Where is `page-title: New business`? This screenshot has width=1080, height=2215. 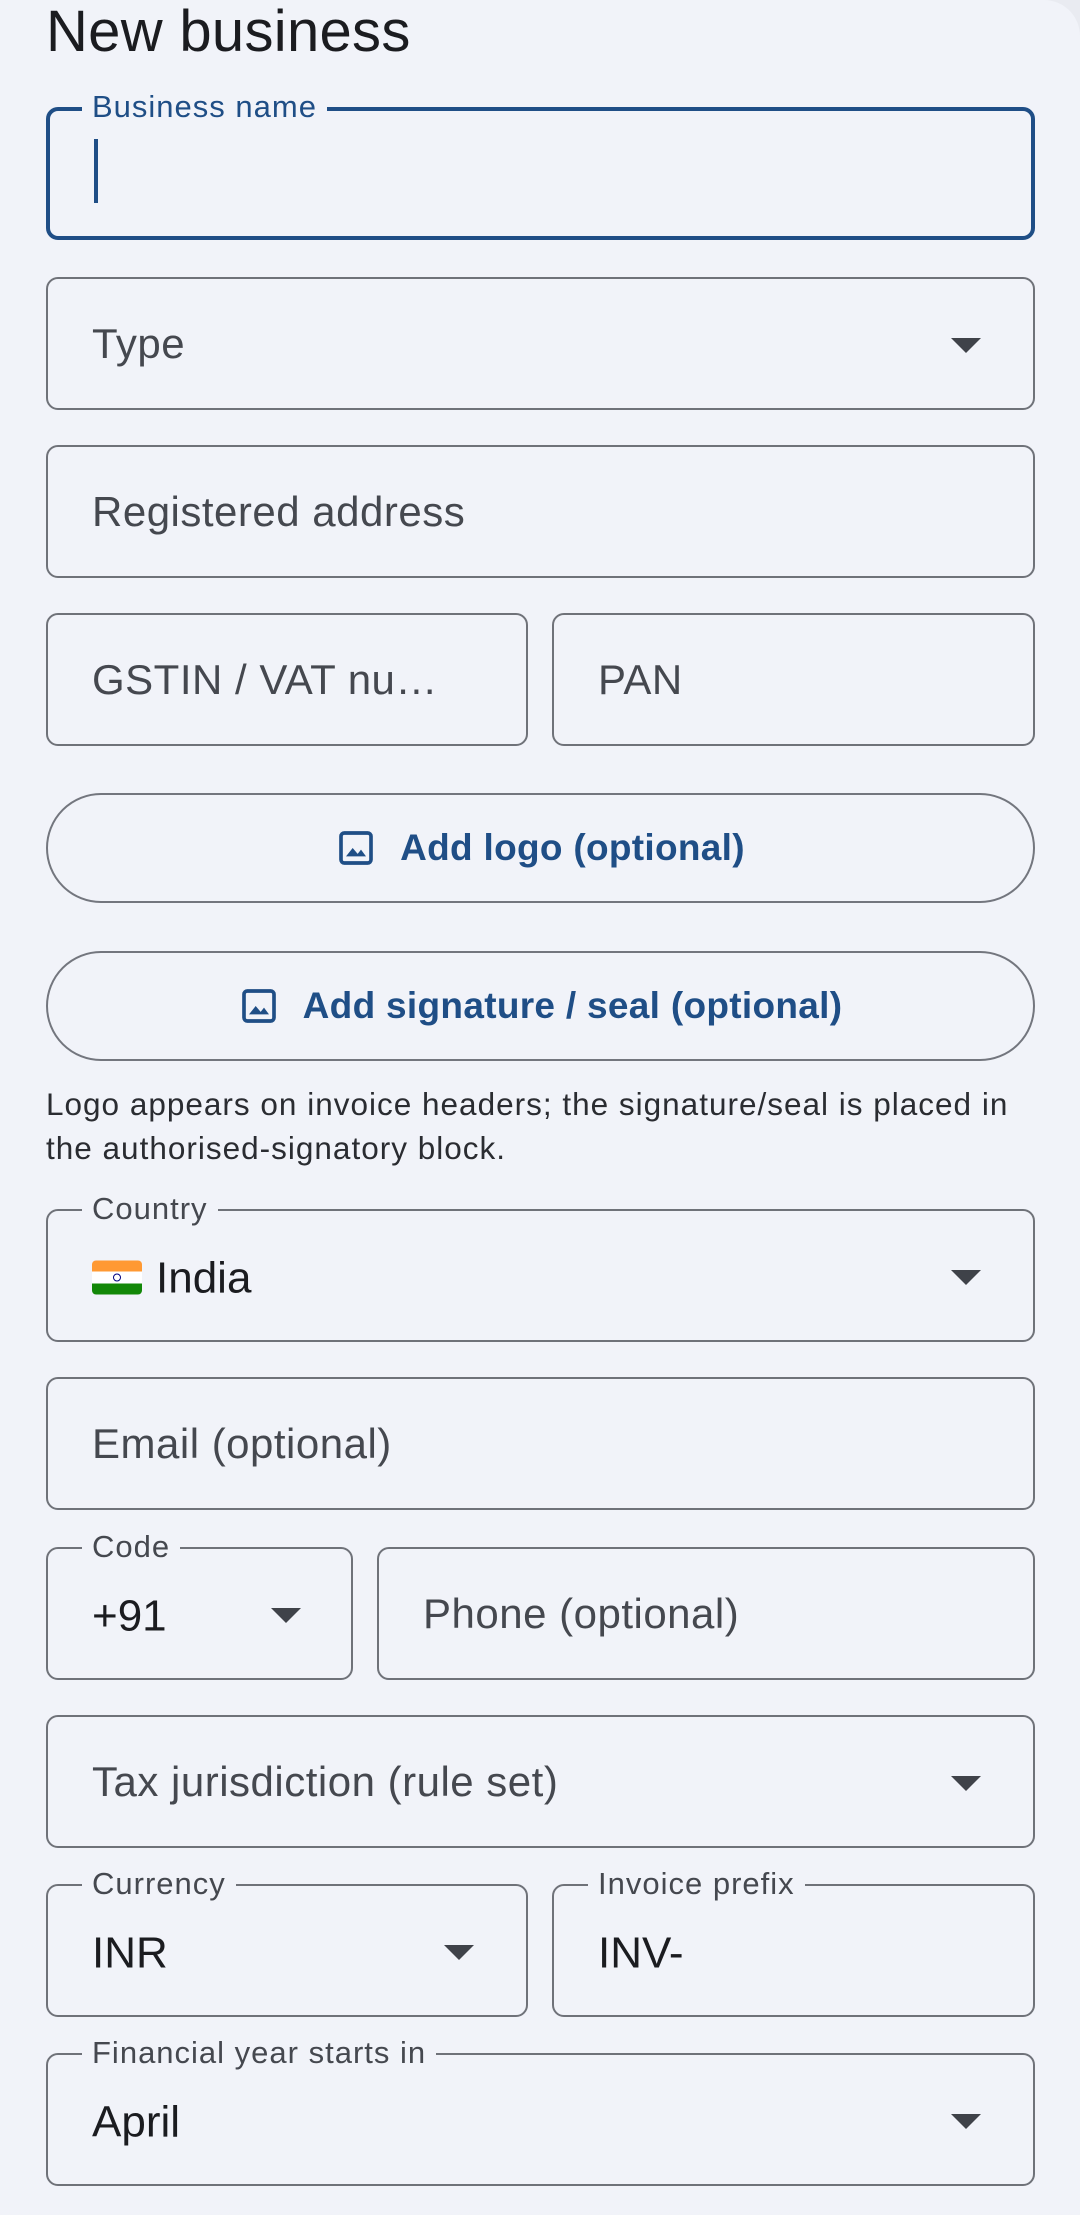
page-title: New business is located at coordinates (228, 32).